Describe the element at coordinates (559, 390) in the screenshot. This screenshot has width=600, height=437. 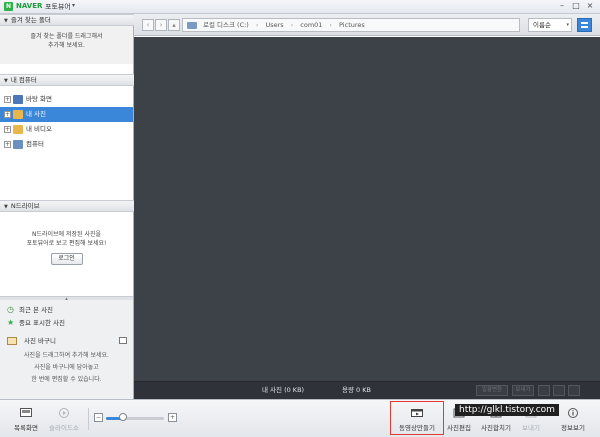
I see `rotate-right-icon` at that location.